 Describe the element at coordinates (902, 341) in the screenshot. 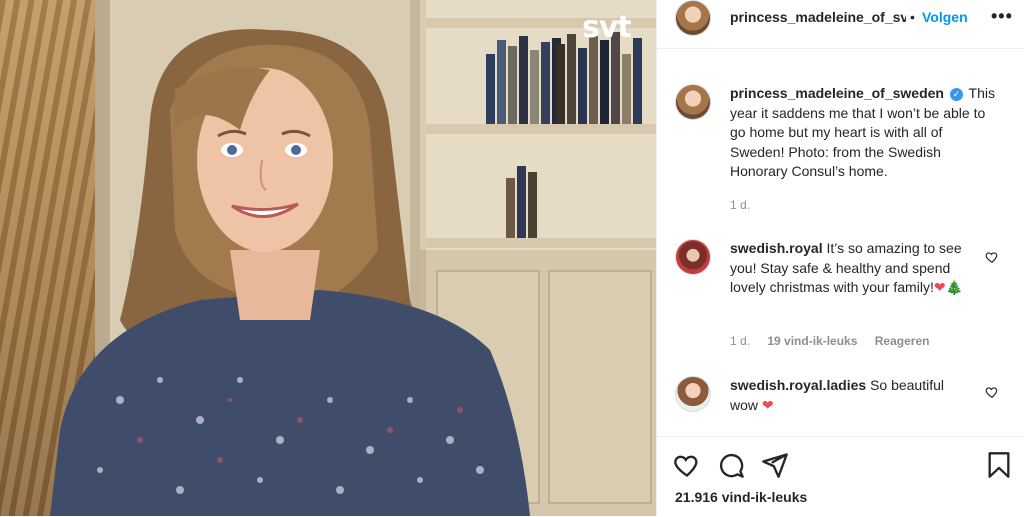

I see `reply-button: Reageren` at that location.